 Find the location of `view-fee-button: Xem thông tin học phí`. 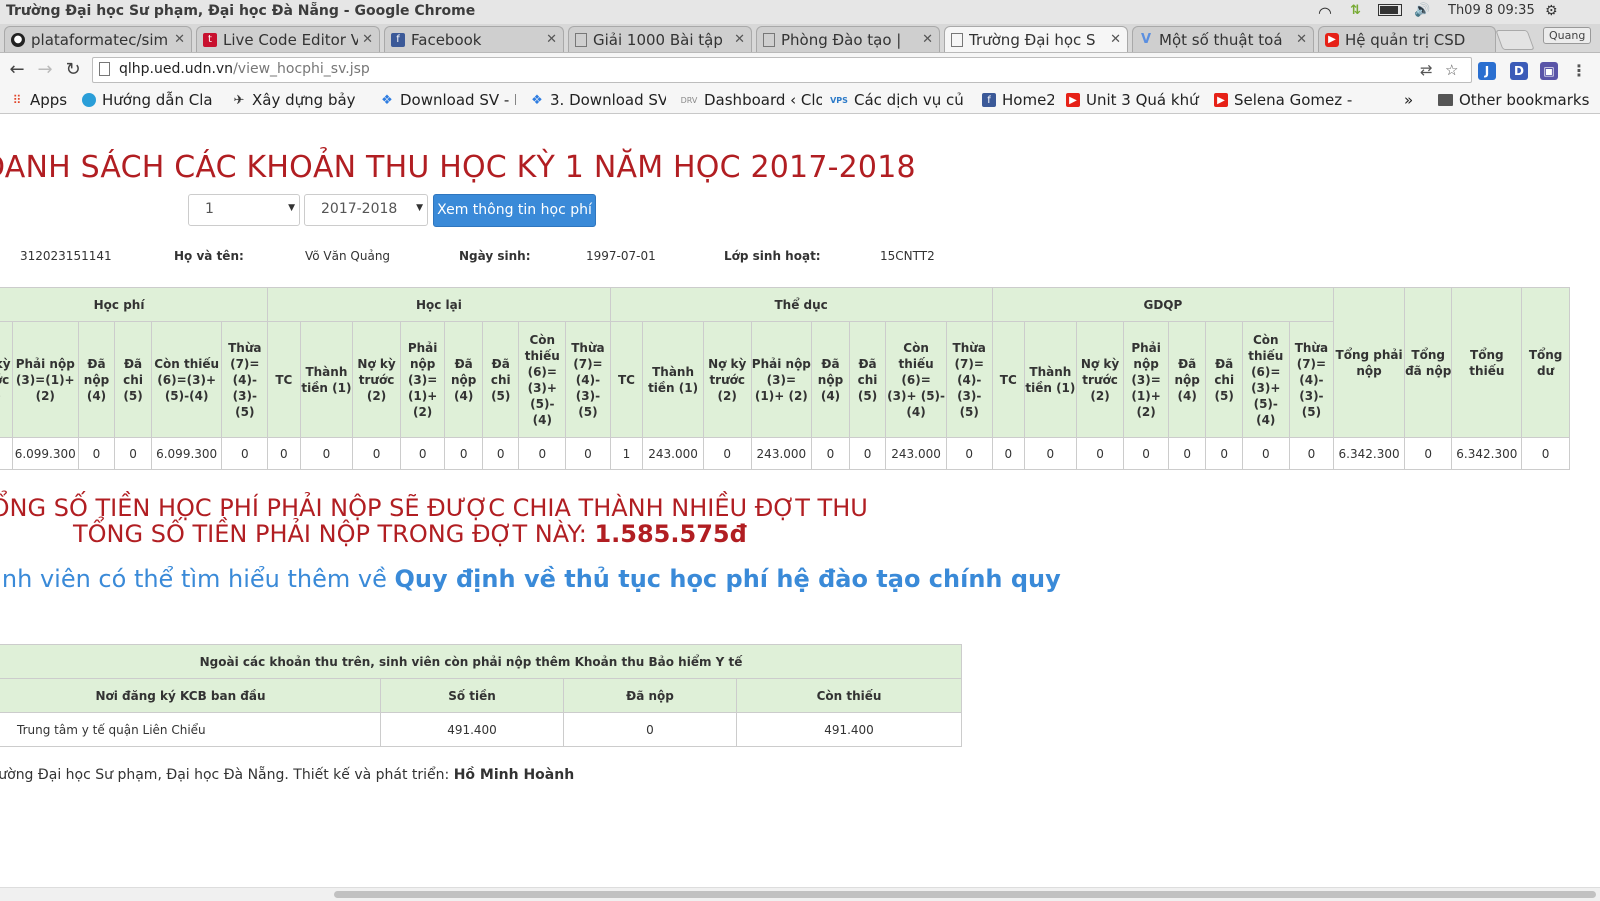

view-fee-button: Xem thông tin học phí is located at coordinates (514, 210).